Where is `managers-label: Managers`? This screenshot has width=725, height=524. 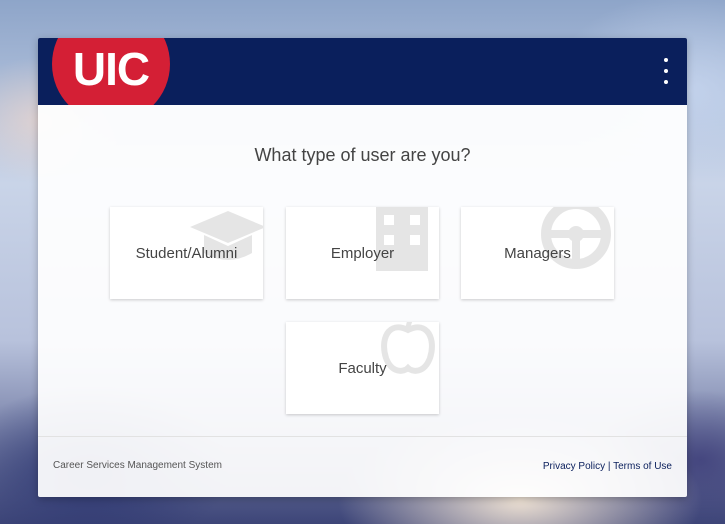
managers-label: Managers is located at coordinates (537, 253).